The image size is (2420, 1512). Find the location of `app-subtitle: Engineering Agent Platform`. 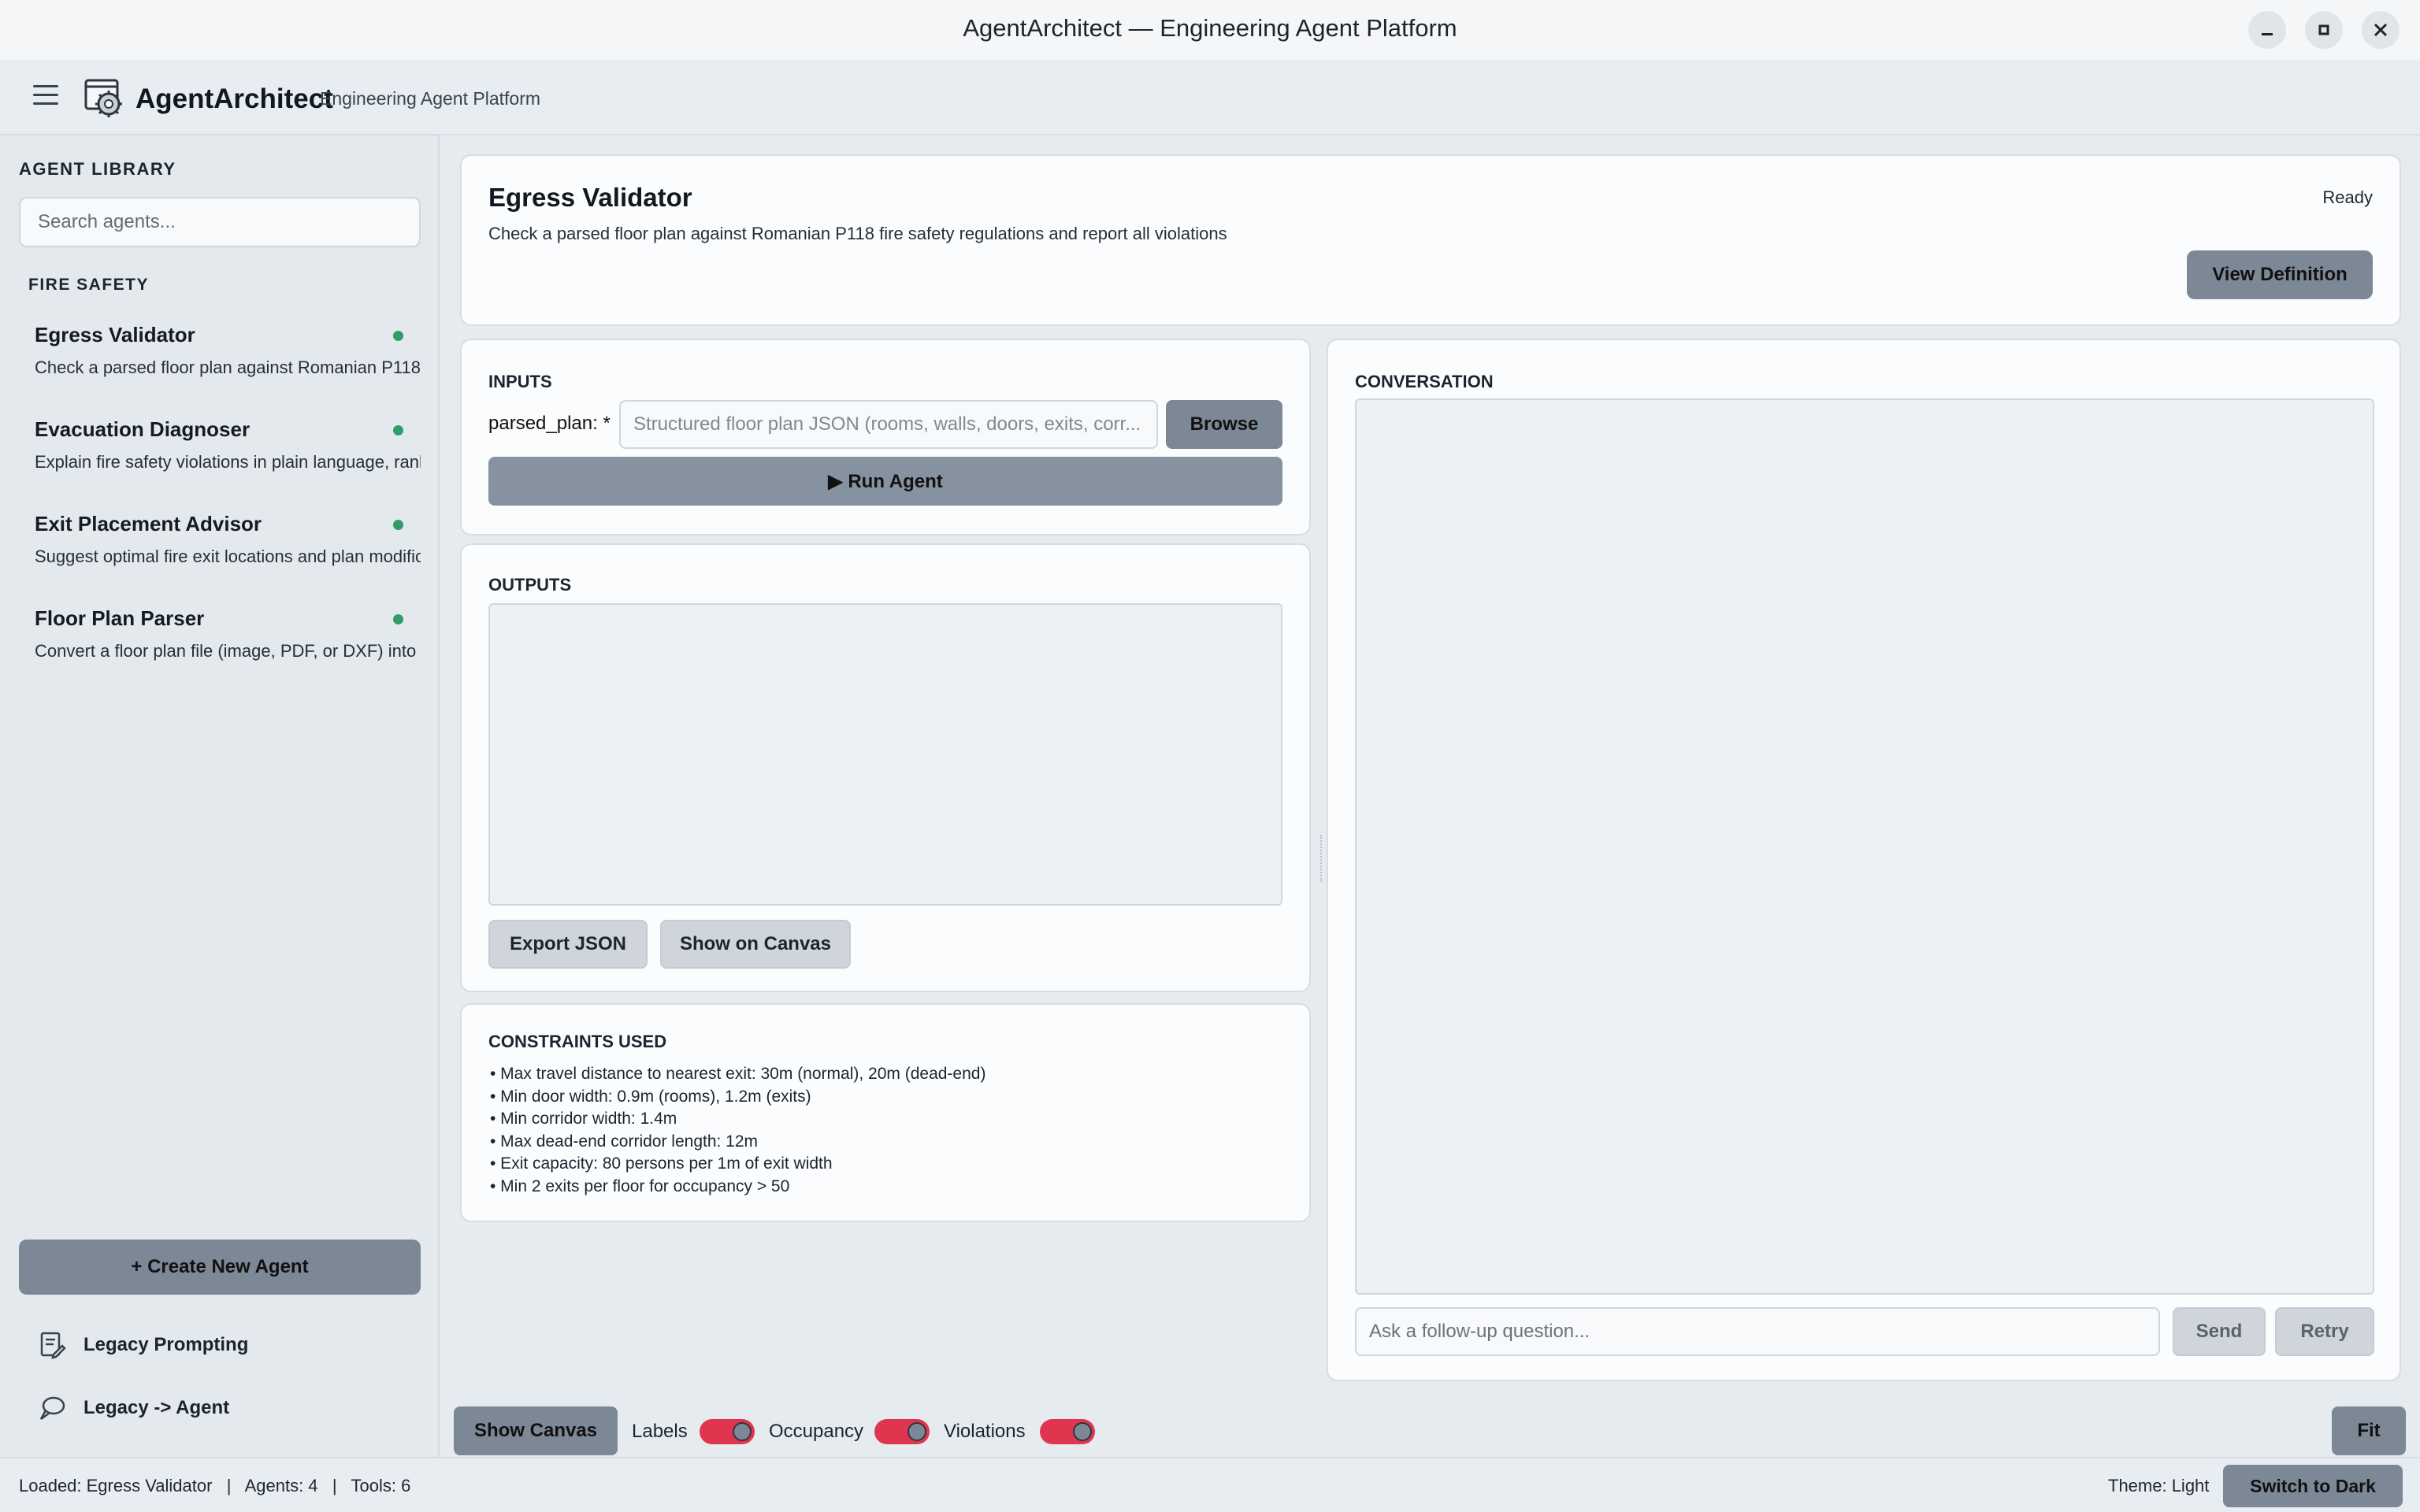

app-subtitle: Engineering Agent Platform is located at coordinates (430, 98).